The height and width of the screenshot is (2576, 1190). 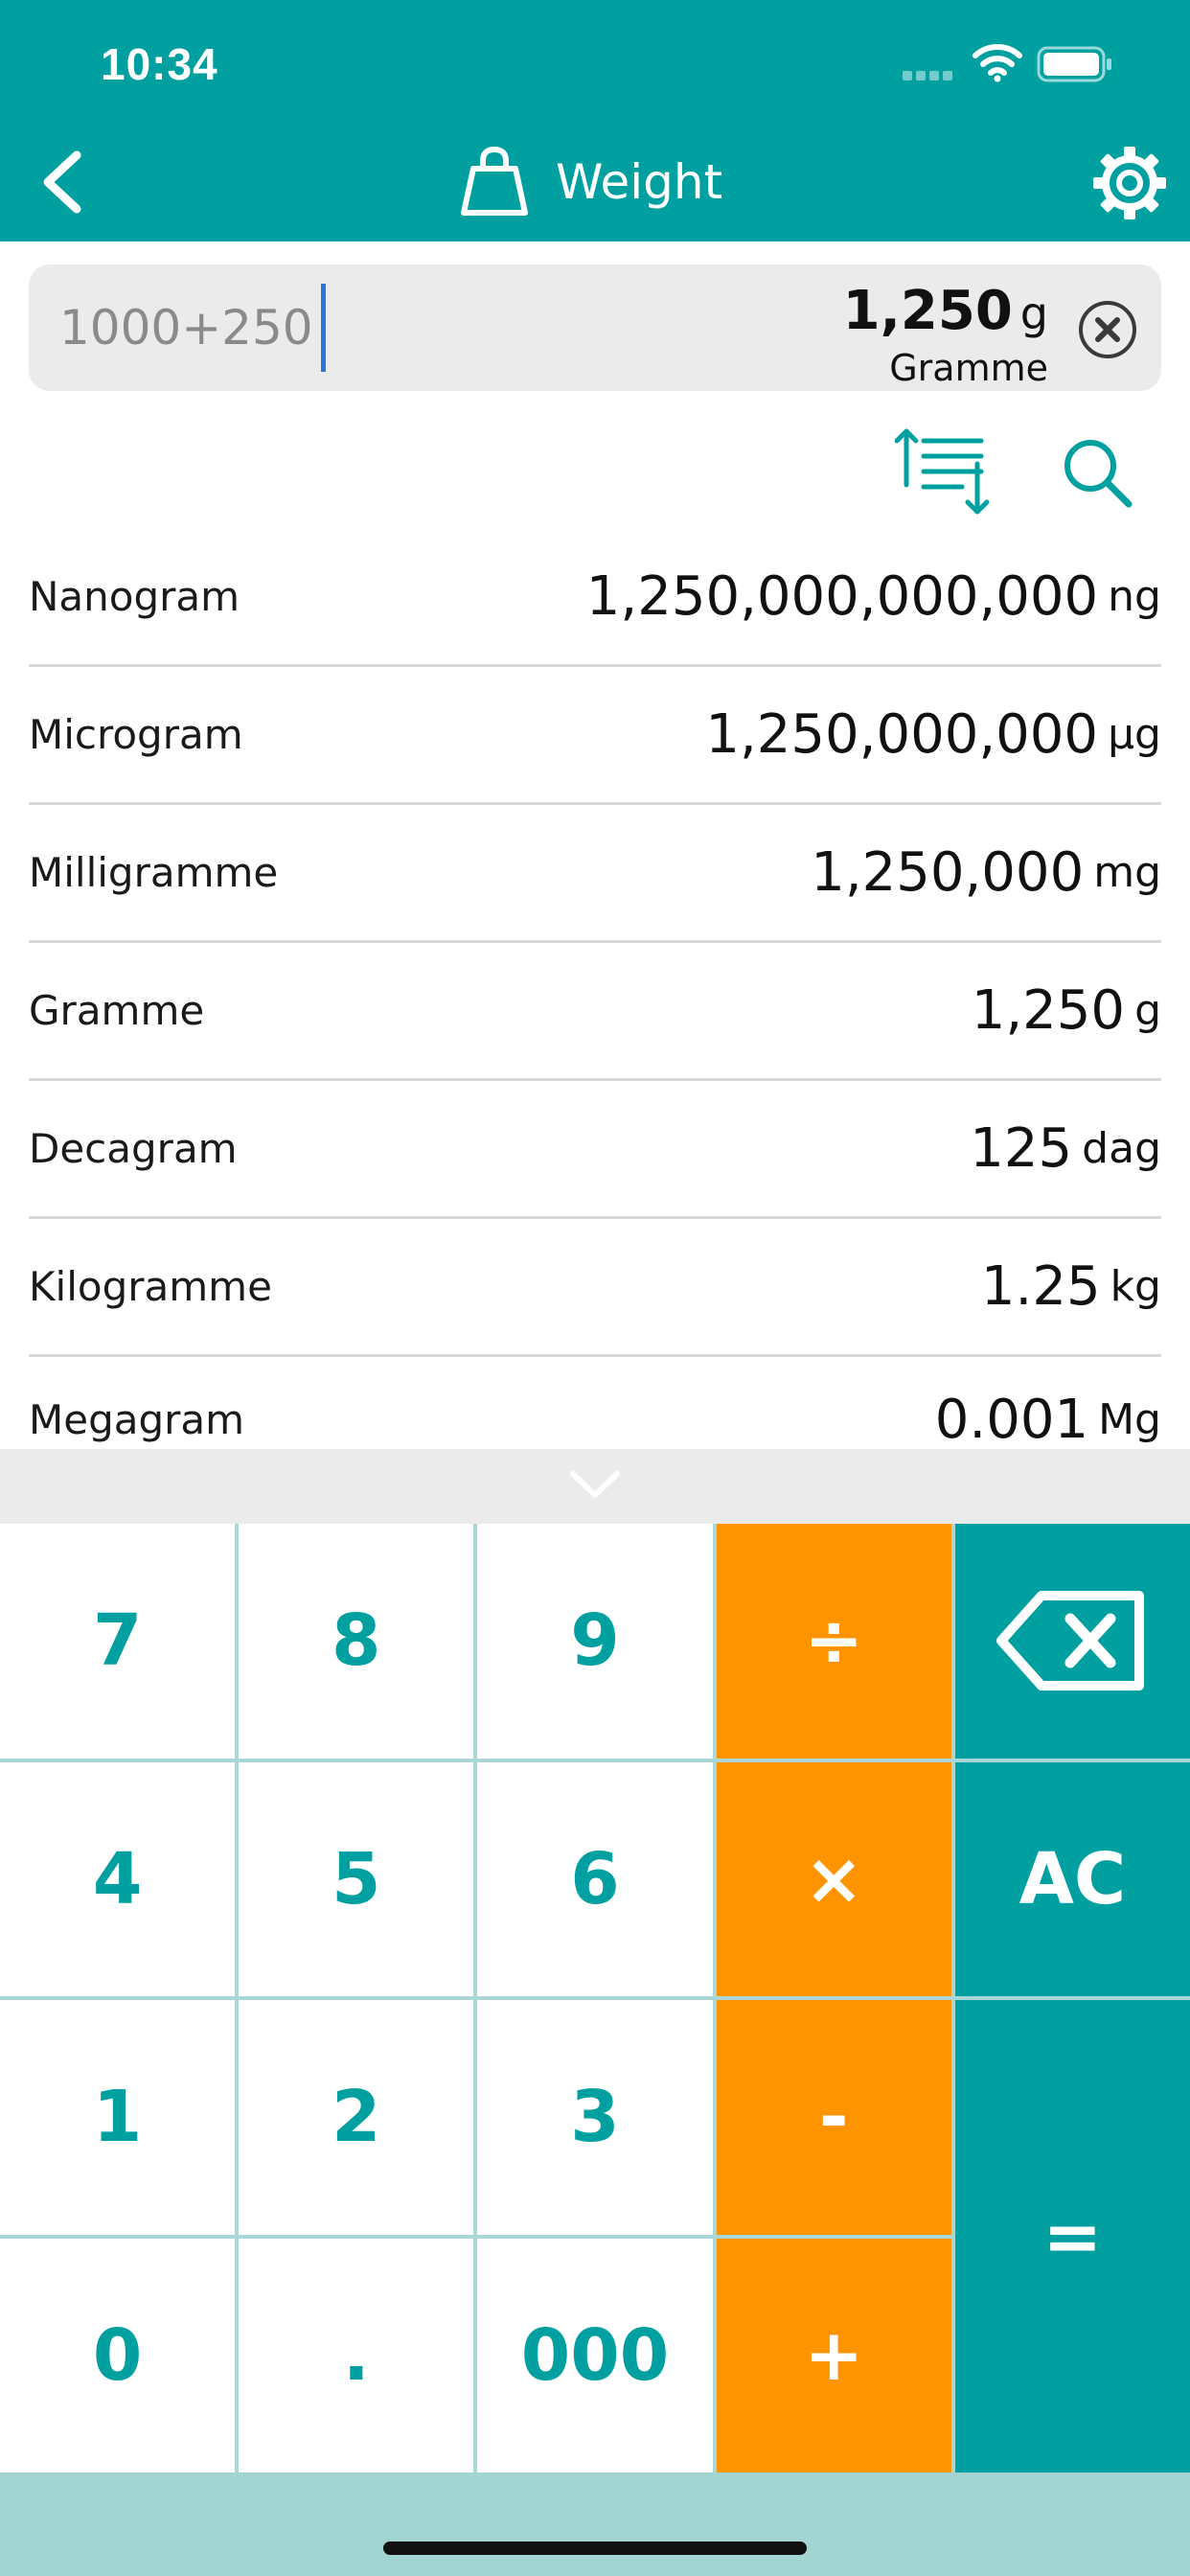 I want to click on unit-name: Milligramme, so click(x=154, y=872).